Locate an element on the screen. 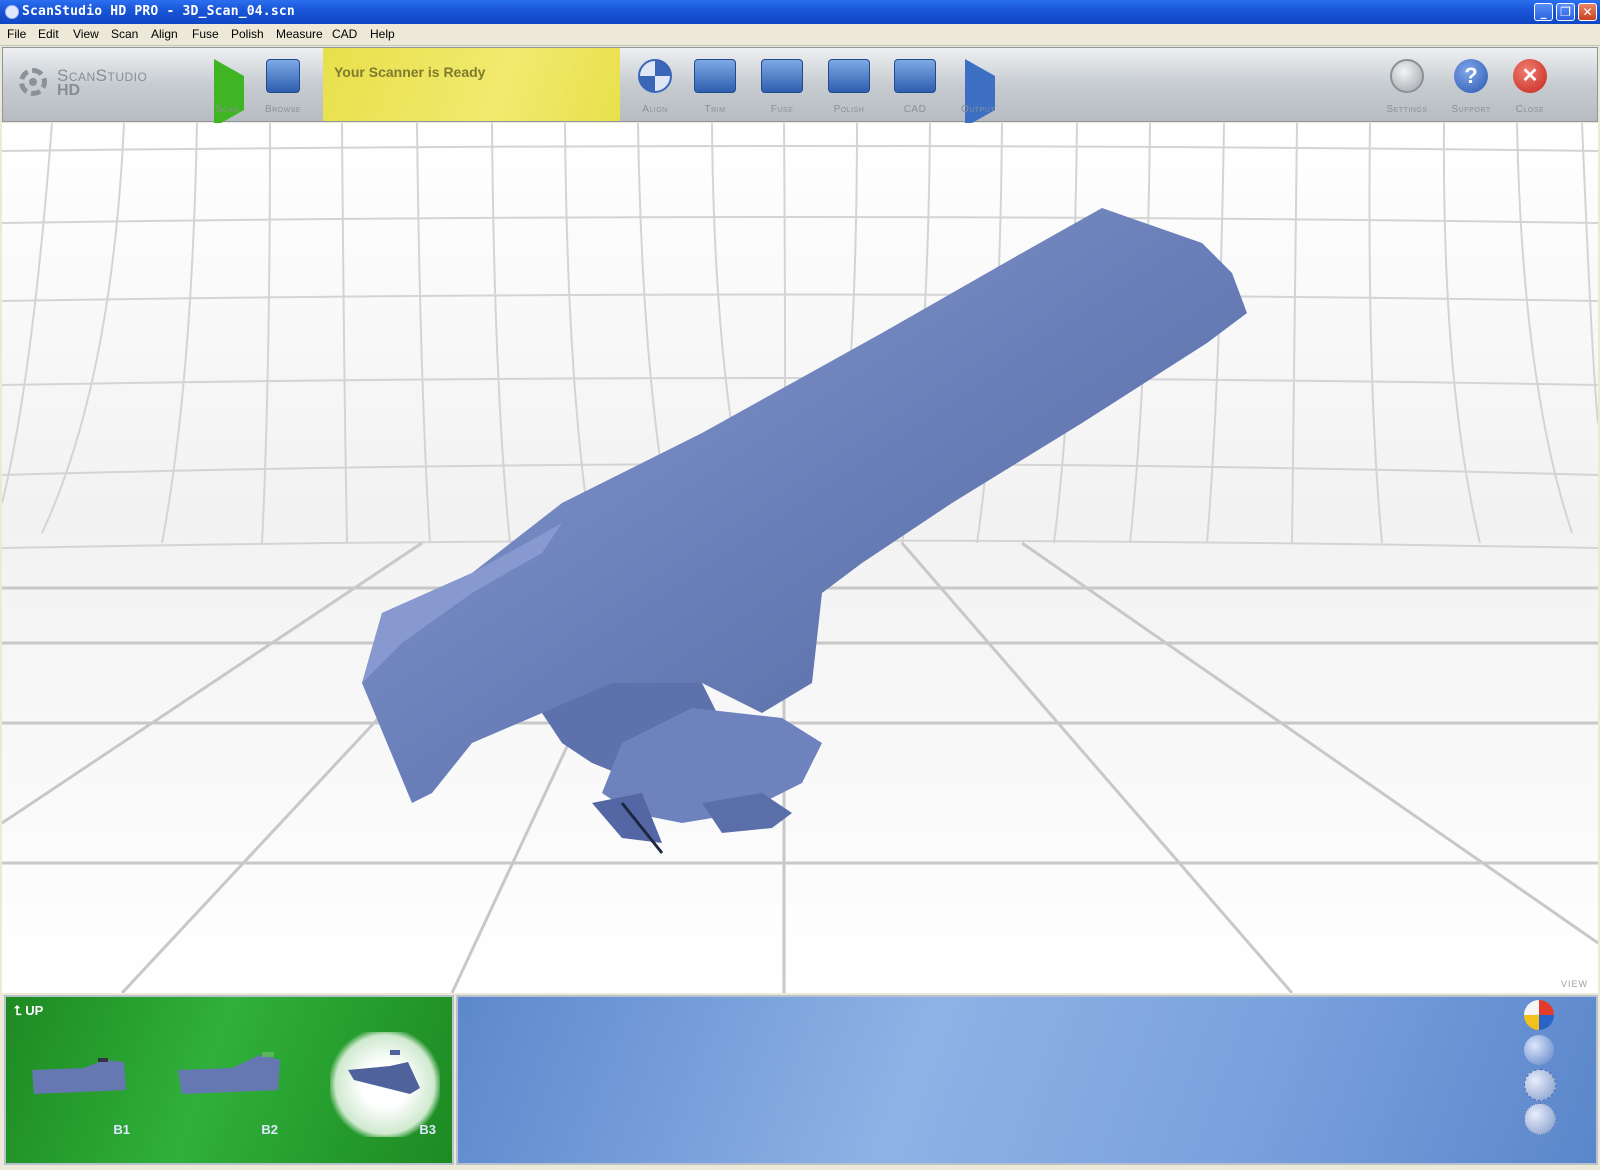  arrow-right-icon is located at coordinates (997, 93).